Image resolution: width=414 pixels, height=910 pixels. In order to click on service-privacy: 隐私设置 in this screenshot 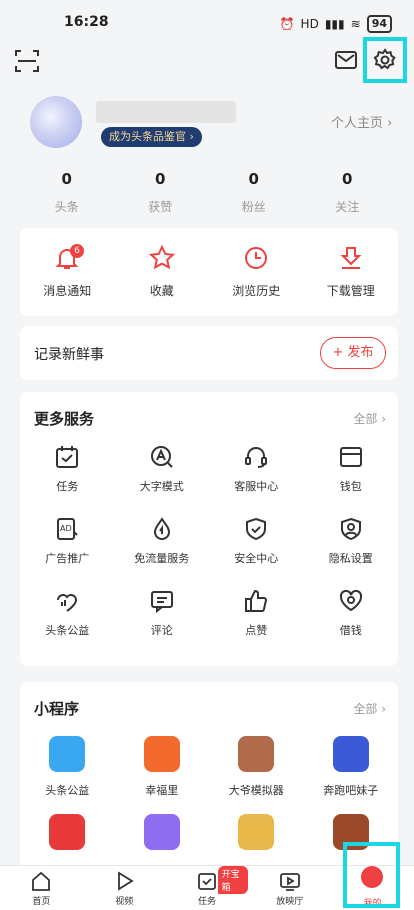, I will do `click(351, 541)`.